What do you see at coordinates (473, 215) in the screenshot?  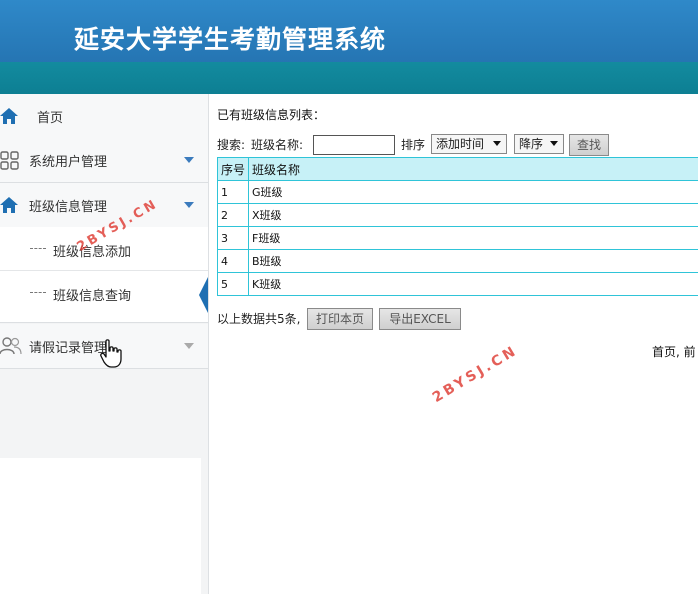 I see `cell-class-name: X班级` at bounding box center [473, 215].